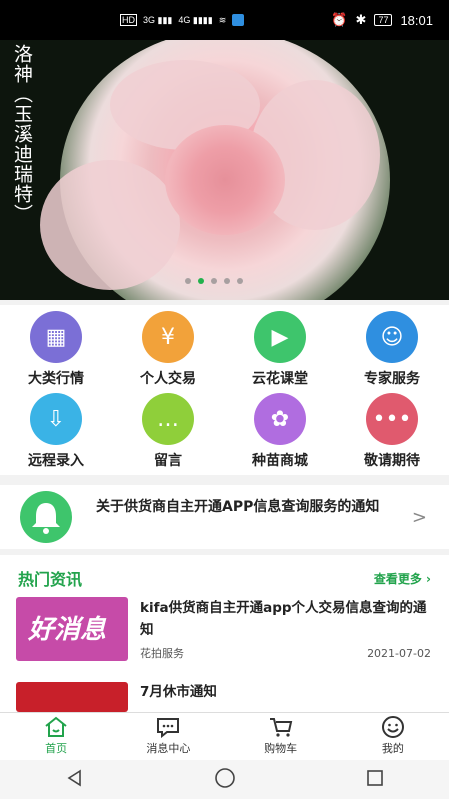  I want to click on category-remote-entry: ⇩ 远程录入, so click(56, 428).